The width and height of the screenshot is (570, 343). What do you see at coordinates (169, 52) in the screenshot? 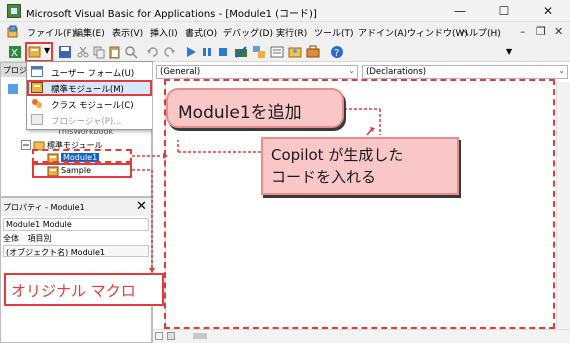
I see `redo-icon` at bounding box center [169, 52].